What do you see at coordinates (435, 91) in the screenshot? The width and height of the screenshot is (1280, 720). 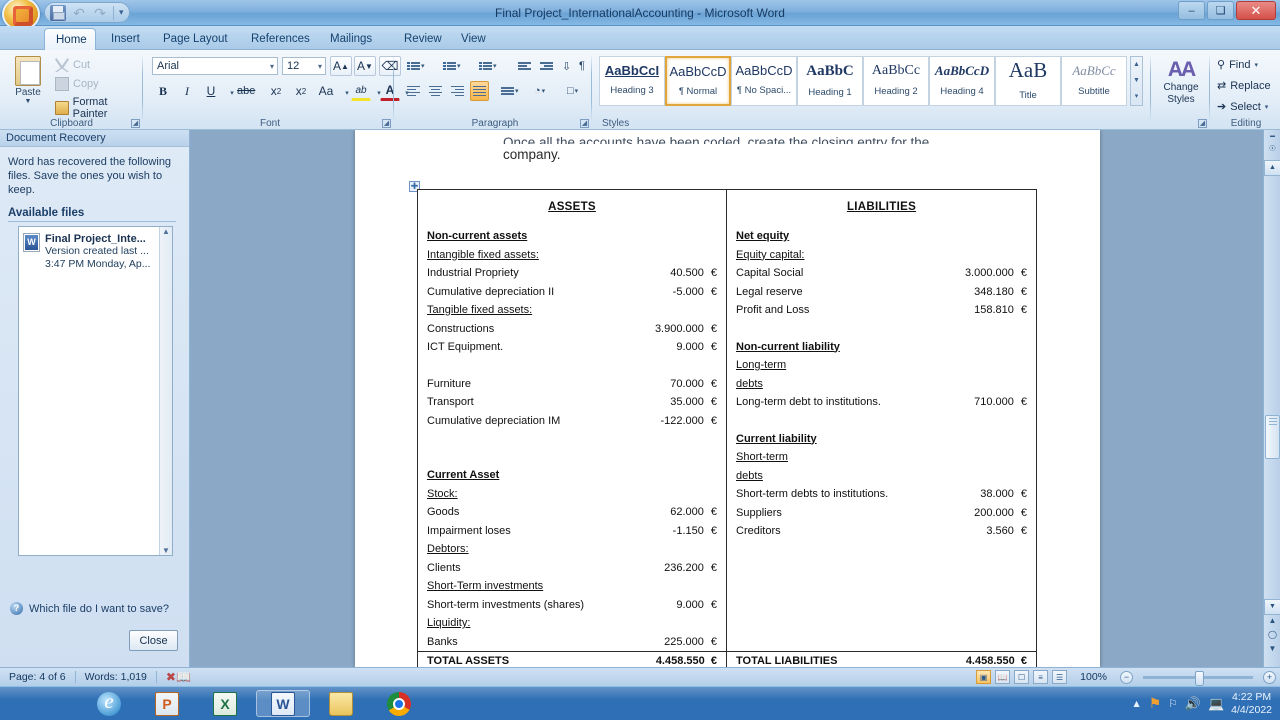 I see `align-center-button` at bounding box center [435, 91].